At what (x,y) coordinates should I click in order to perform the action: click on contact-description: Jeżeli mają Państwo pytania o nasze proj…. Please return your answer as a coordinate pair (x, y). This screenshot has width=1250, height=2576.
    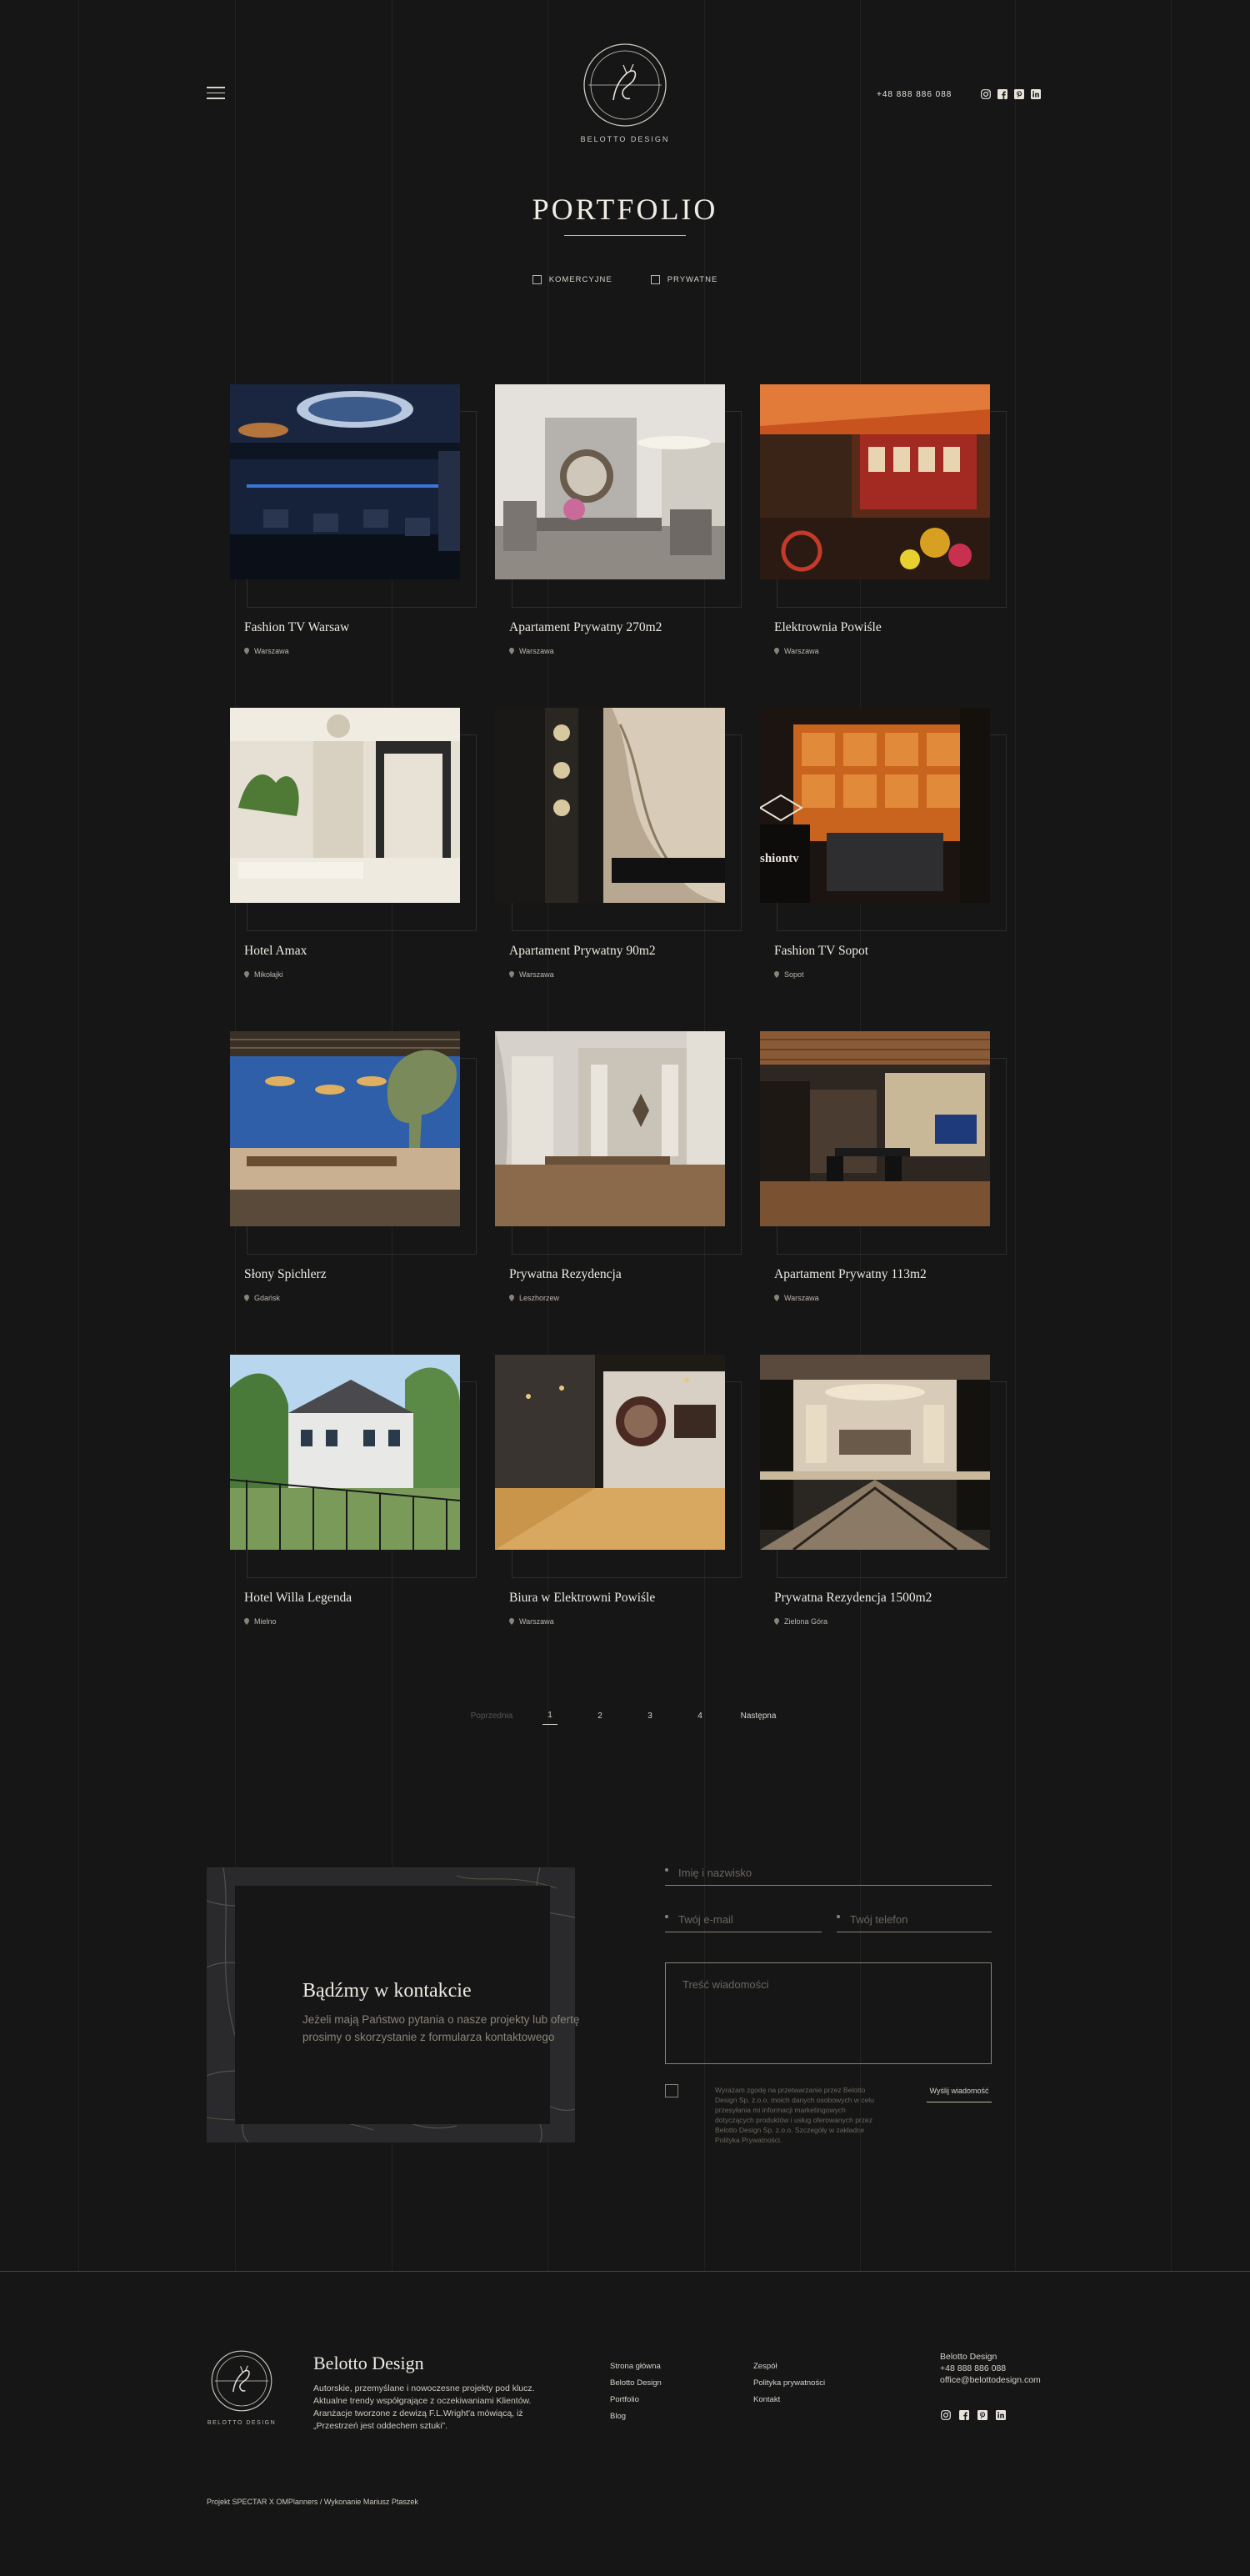
    Looking at the image, I should click on (441, 2028).